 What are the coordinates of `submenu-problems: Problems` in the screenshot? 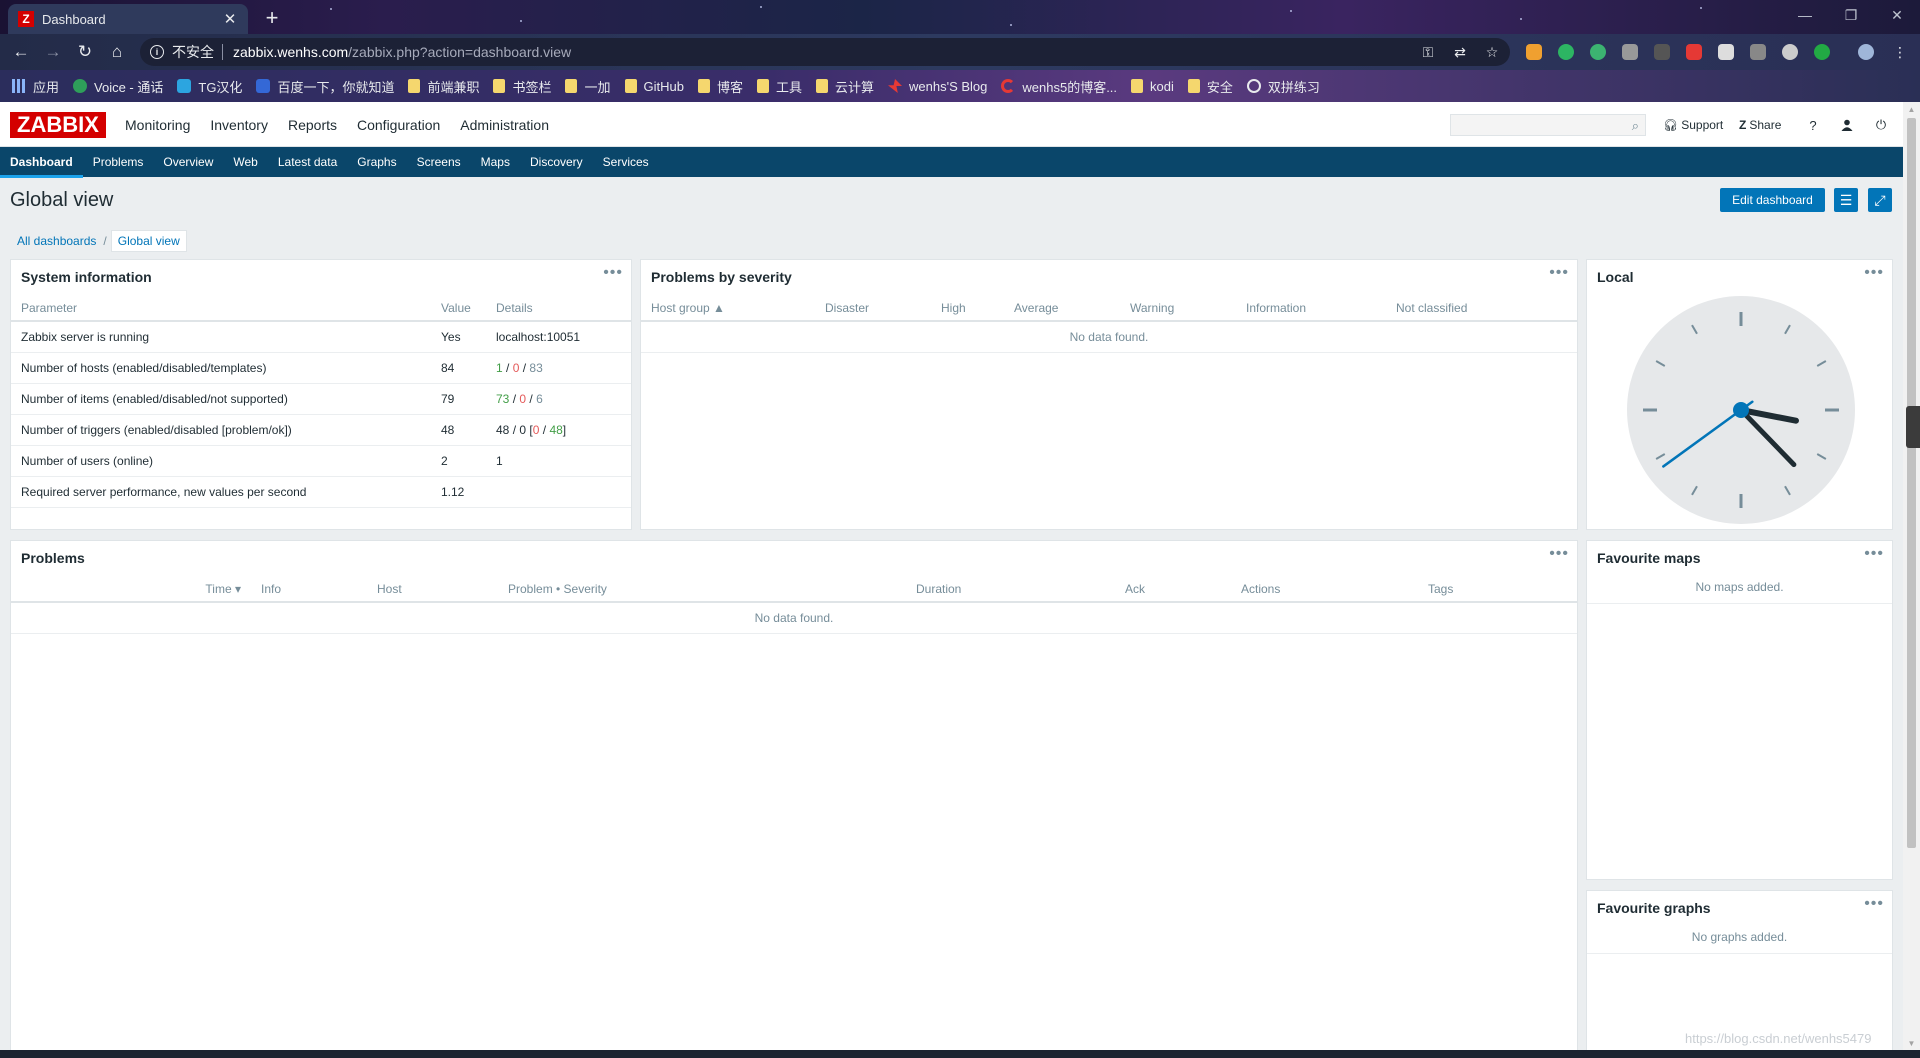 It's located at (118, 162).